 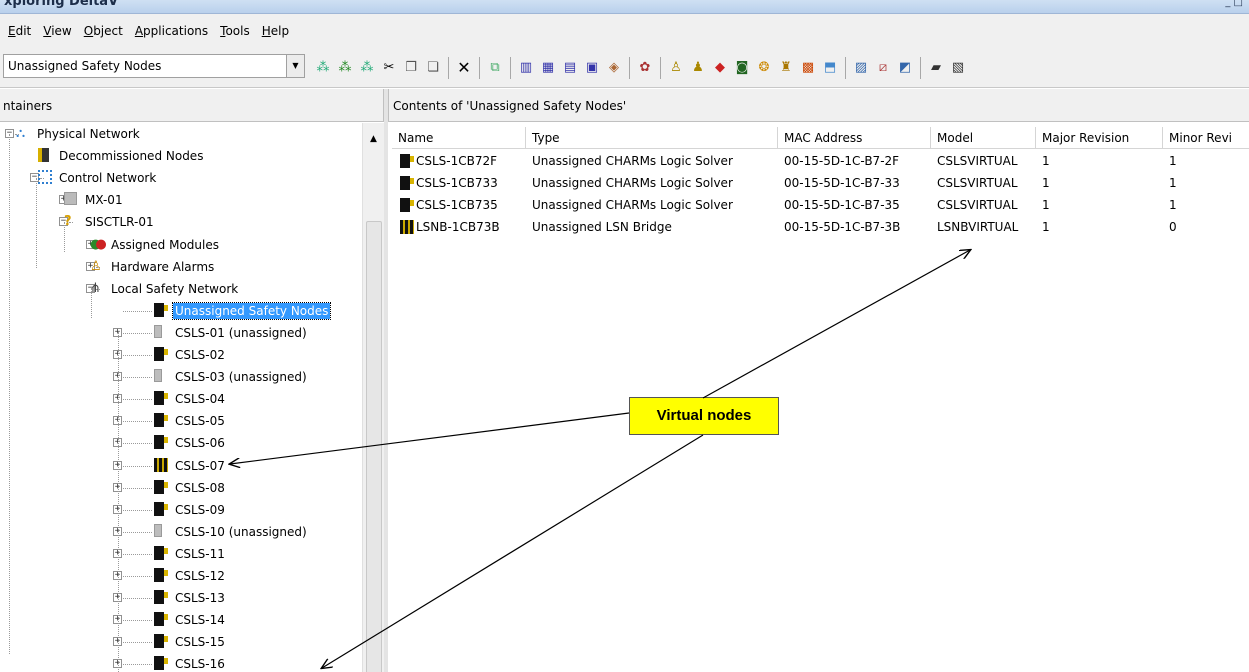 I want to click on arrow-to-lsnbvirtual, so click(x=836, y=324).